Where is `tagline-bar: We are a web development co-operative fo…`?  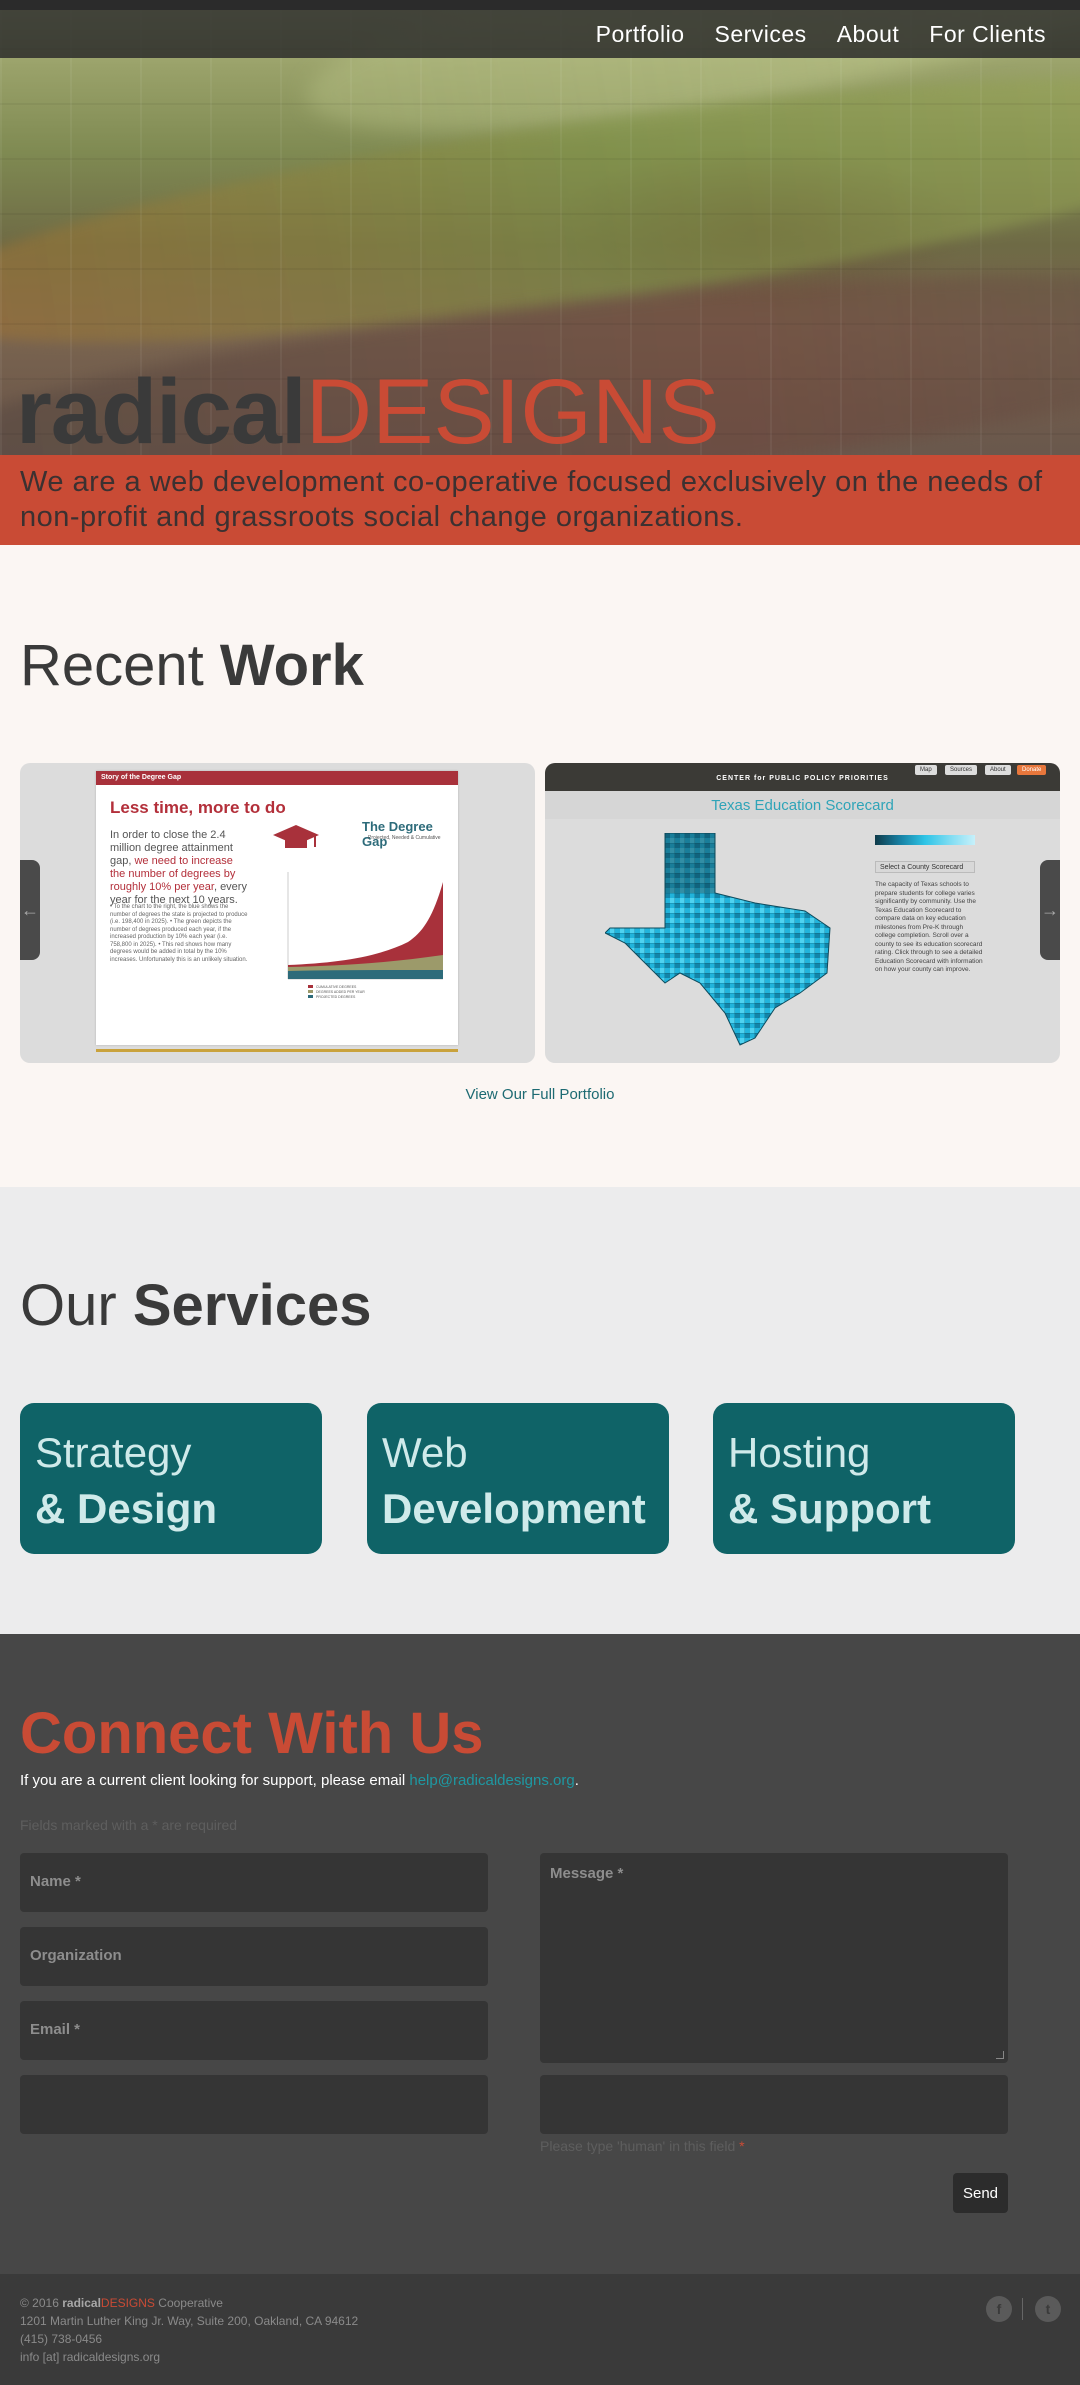
tagline-bar: We are a web development co-operative fo… is located at coordinates (540, 500).